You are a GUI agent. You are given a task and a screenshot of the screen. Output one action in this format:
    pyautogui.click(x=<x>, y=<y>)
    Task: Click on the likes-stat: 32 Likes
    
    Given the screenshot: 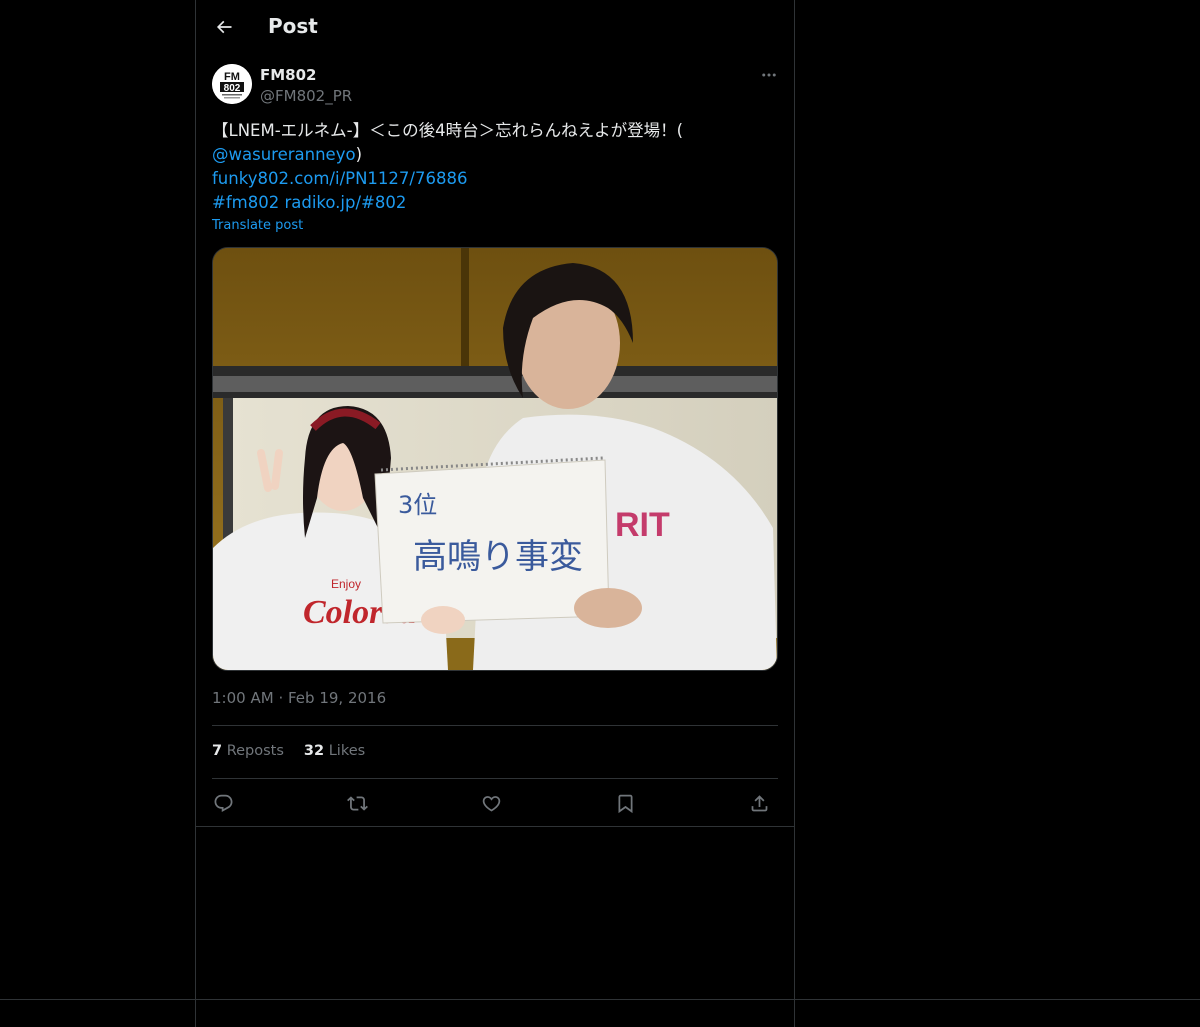 What is the action you would take?
    pyautogui.click(x=334, y=751)
    